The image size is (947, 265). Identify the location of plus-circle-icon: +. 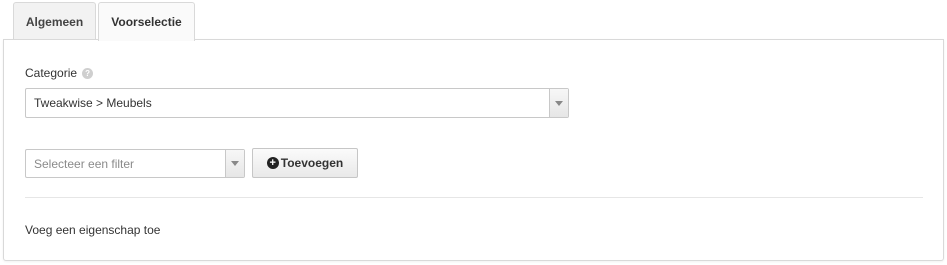
(272, 163).